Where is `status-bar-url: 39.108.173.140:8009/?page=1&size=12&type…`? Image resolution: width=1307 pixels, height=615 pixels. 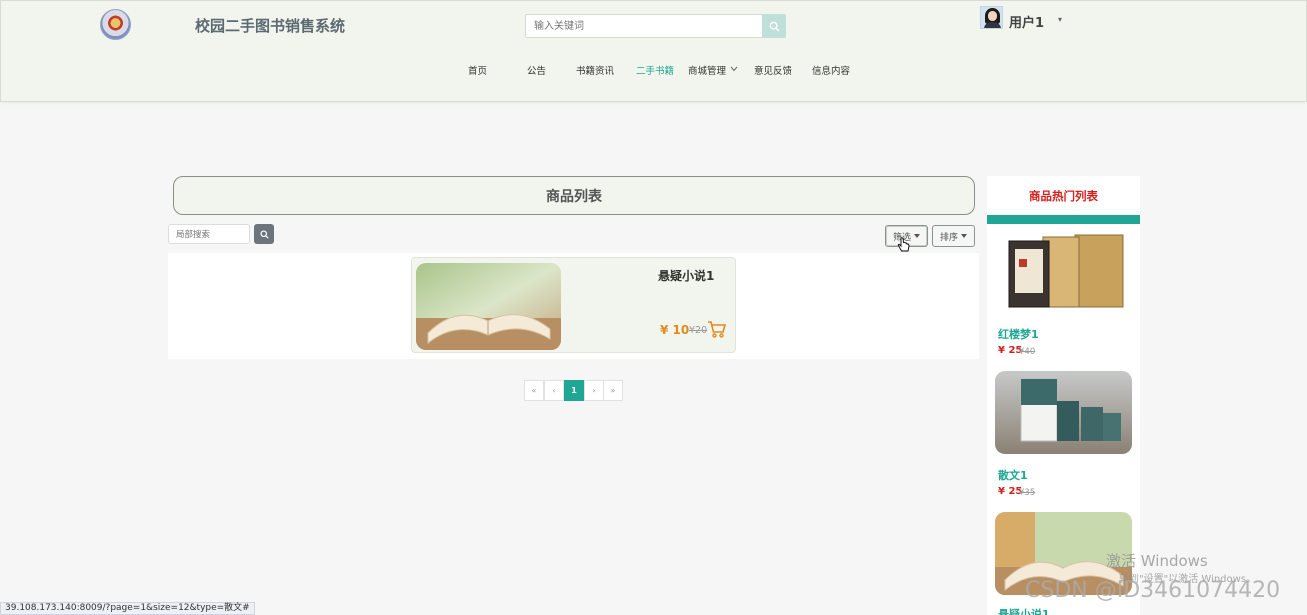
status-bar-url: 39.108.173.140:8009/?page=1&size=12&type… is located at coordinates (127, 608).